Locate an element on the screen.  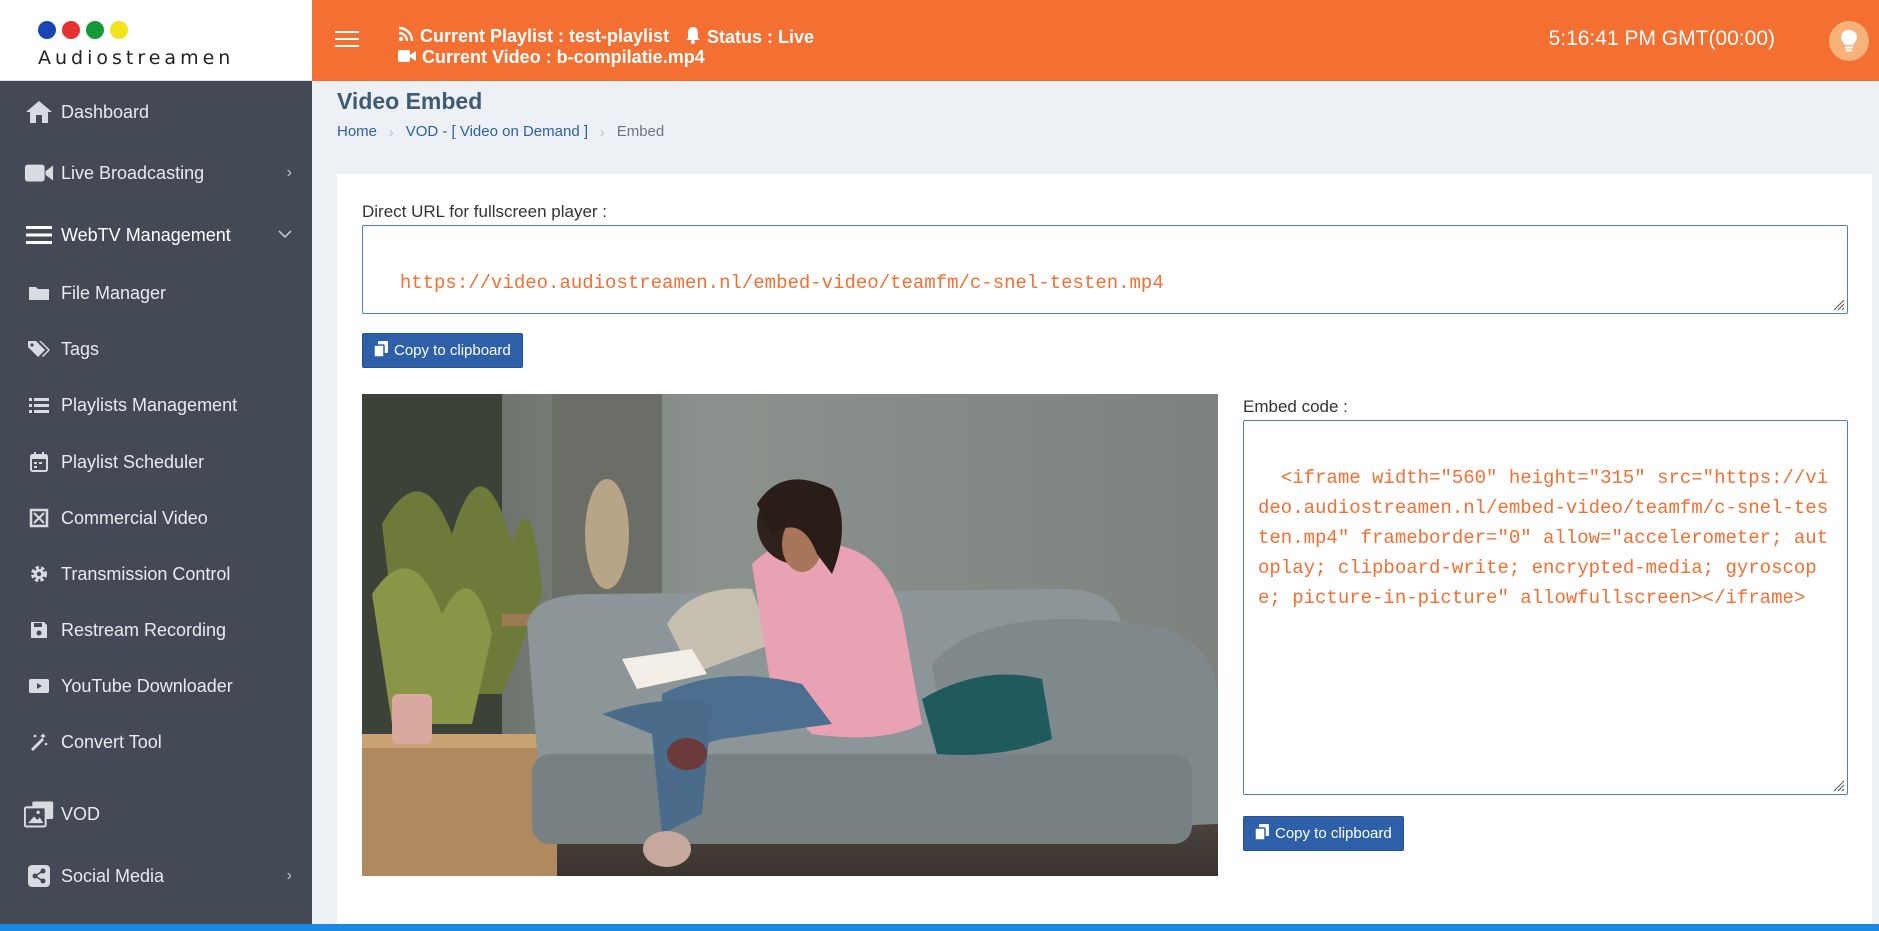
list-icon is located at coordinates (39, 405).